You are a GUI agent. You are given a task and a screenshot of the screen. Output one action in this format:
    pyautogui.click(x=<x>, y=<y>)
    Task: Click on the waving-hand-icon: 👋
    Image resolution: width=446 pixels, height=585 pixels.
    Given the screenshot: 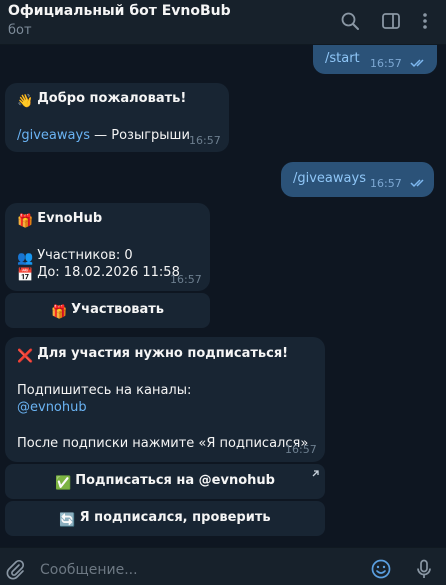 What is the action you would take?
    pyautogui.click(x=25, y=101)
    